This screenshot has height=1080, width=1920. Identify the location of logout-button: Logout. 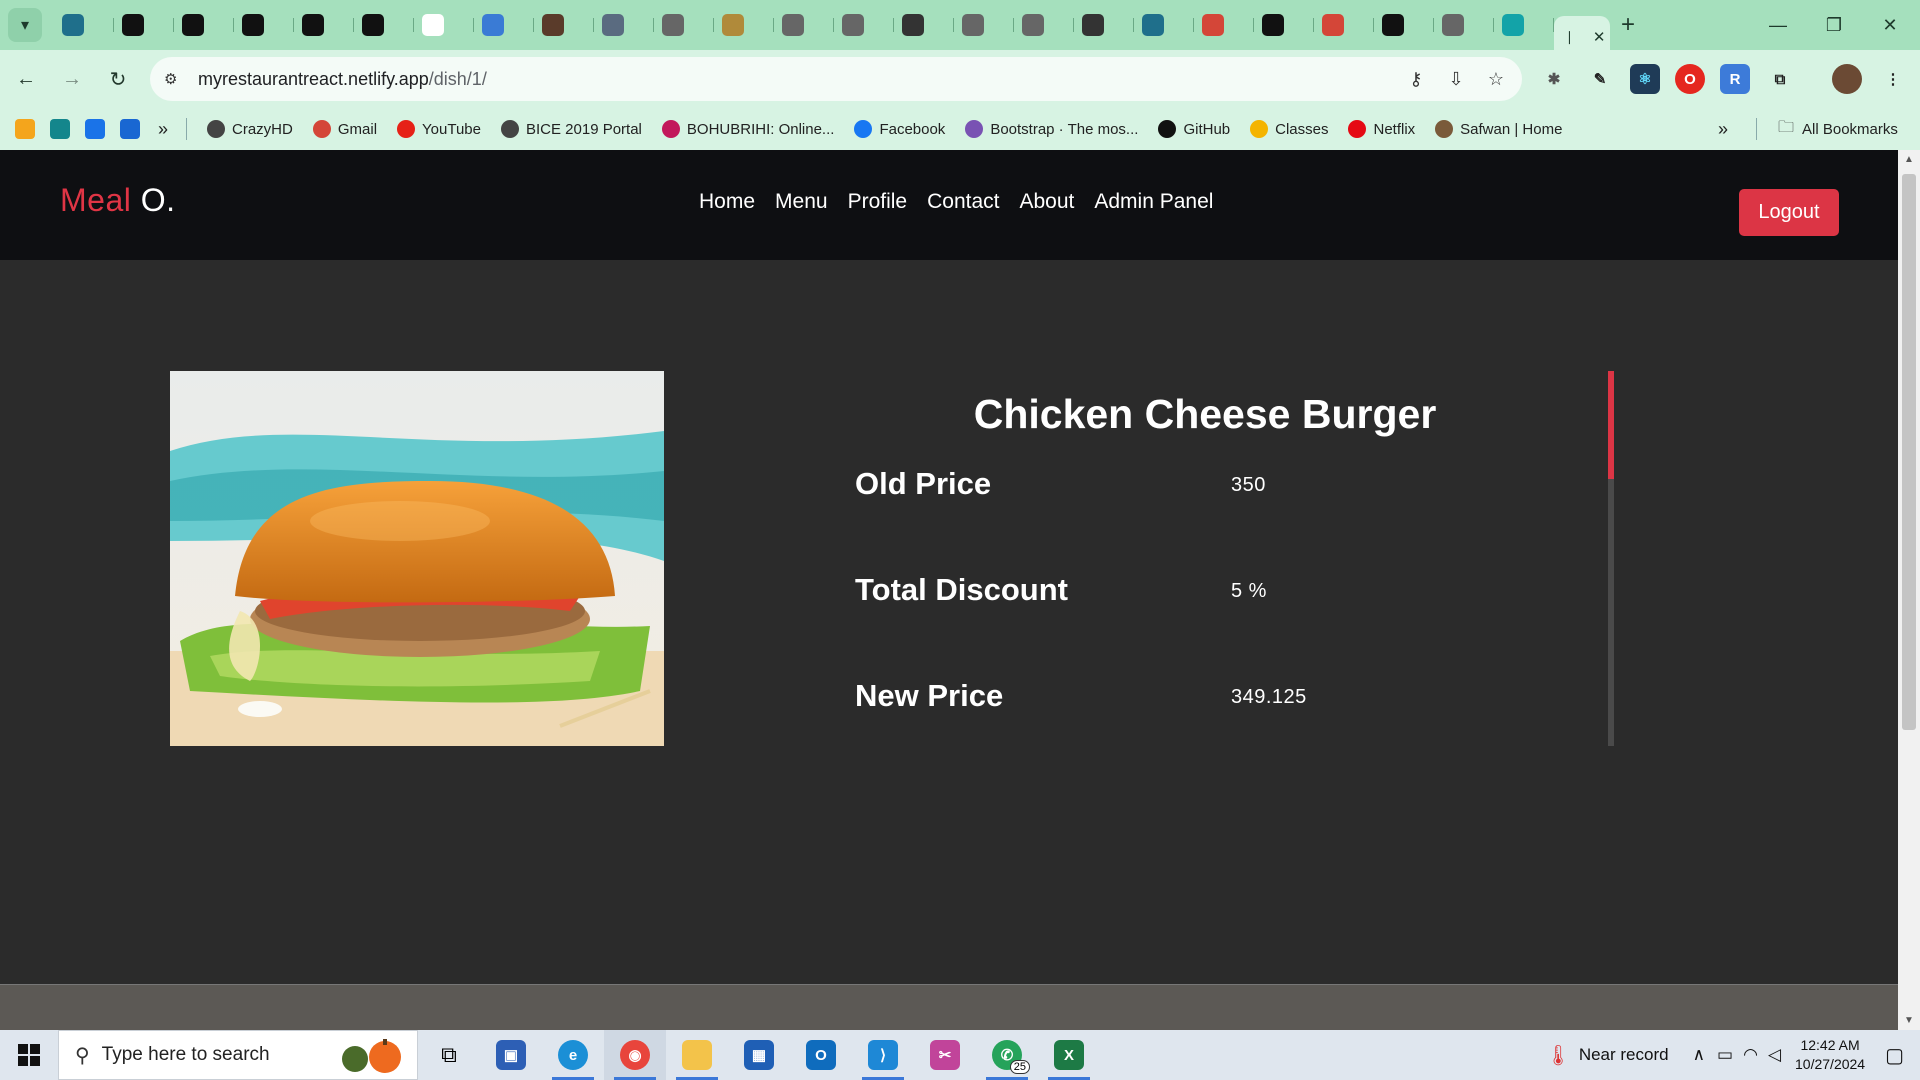
(1789, 212).